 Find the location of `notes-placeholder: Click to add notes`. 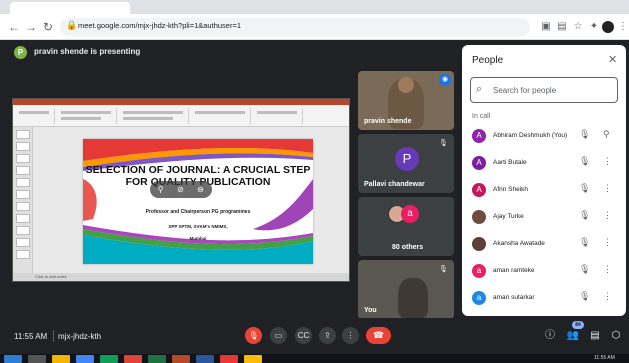

notes-placeholder: Click to add notes is located at coordinates (51, 276).